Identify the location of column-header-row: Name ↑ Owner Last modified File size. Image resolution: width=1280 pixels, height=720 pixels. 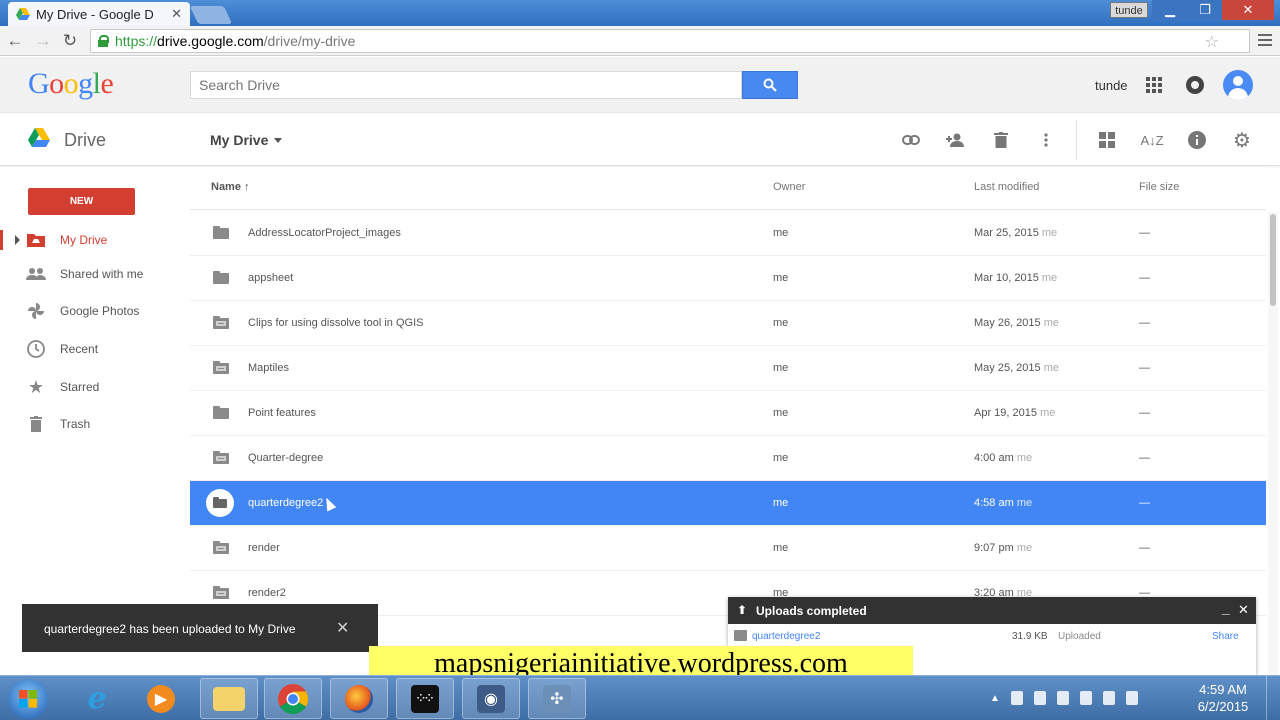
(728, 188).